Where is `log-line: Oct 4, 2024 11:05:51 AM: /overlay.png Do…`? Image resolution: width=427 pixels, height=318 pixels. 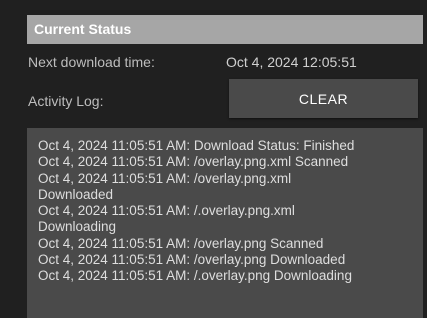
log-line: Oct 4, 2024 11:05:51 AM: /overlay.png Do… is located at coordinates (192, 260).